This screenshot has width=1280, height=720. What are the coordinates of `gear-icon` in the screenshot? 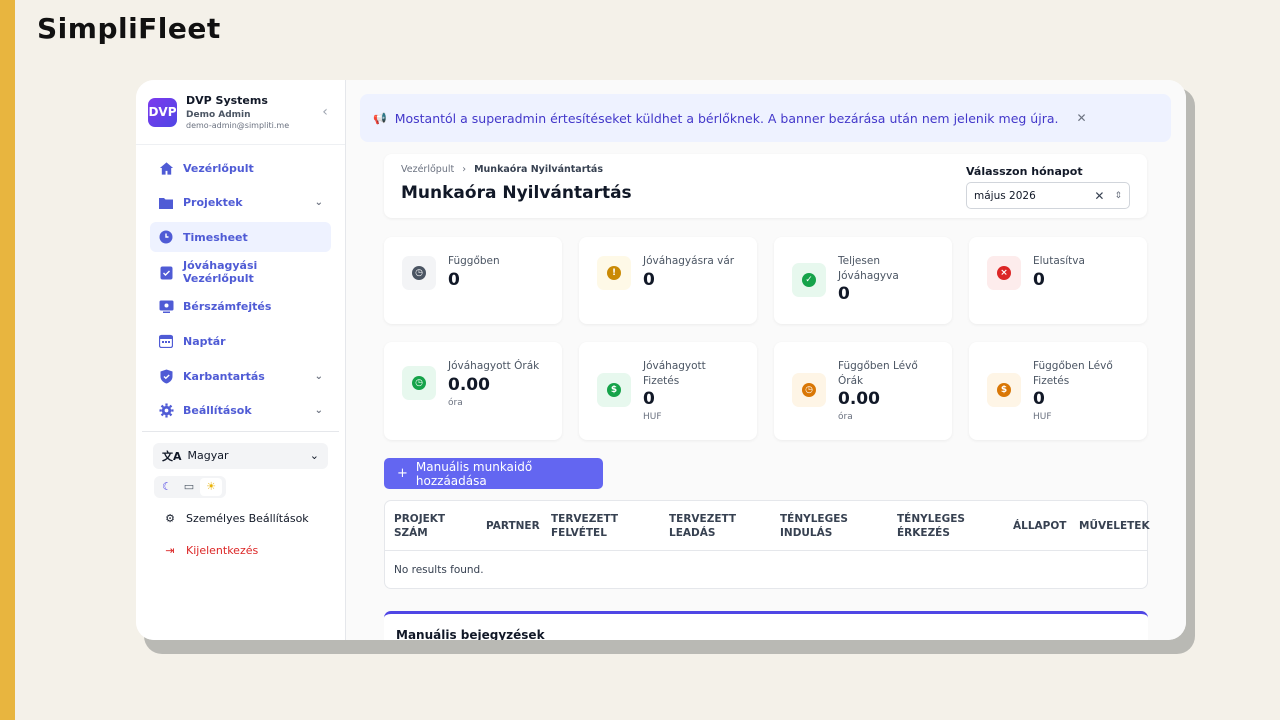 It's located at (166, 411).